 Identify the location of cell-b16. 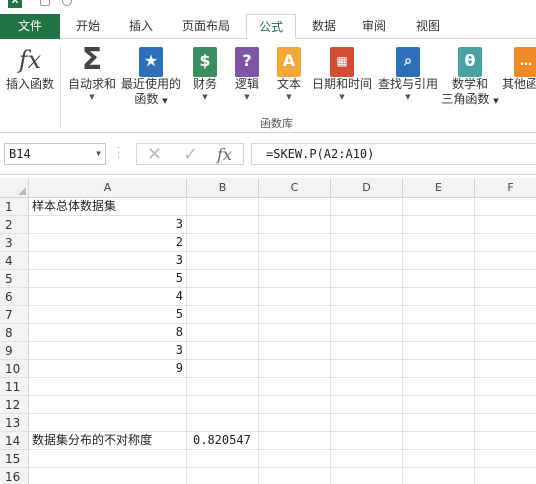
(223, 476).